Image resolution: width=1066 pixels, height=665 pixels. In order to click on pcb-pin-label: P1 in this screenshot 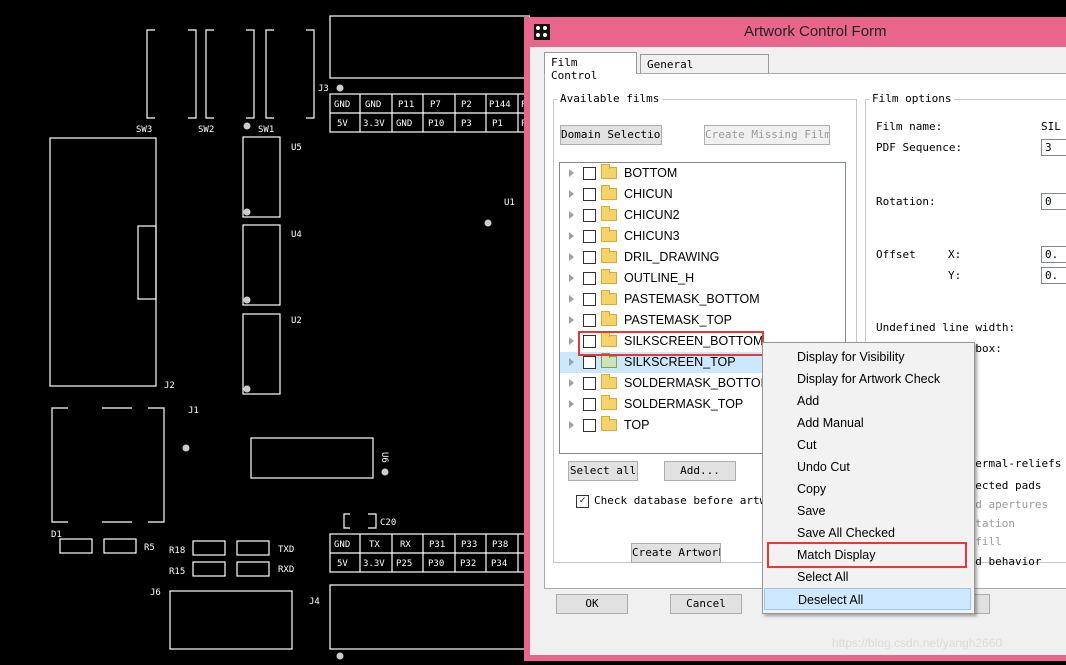, I will do `click(497, 124)`.